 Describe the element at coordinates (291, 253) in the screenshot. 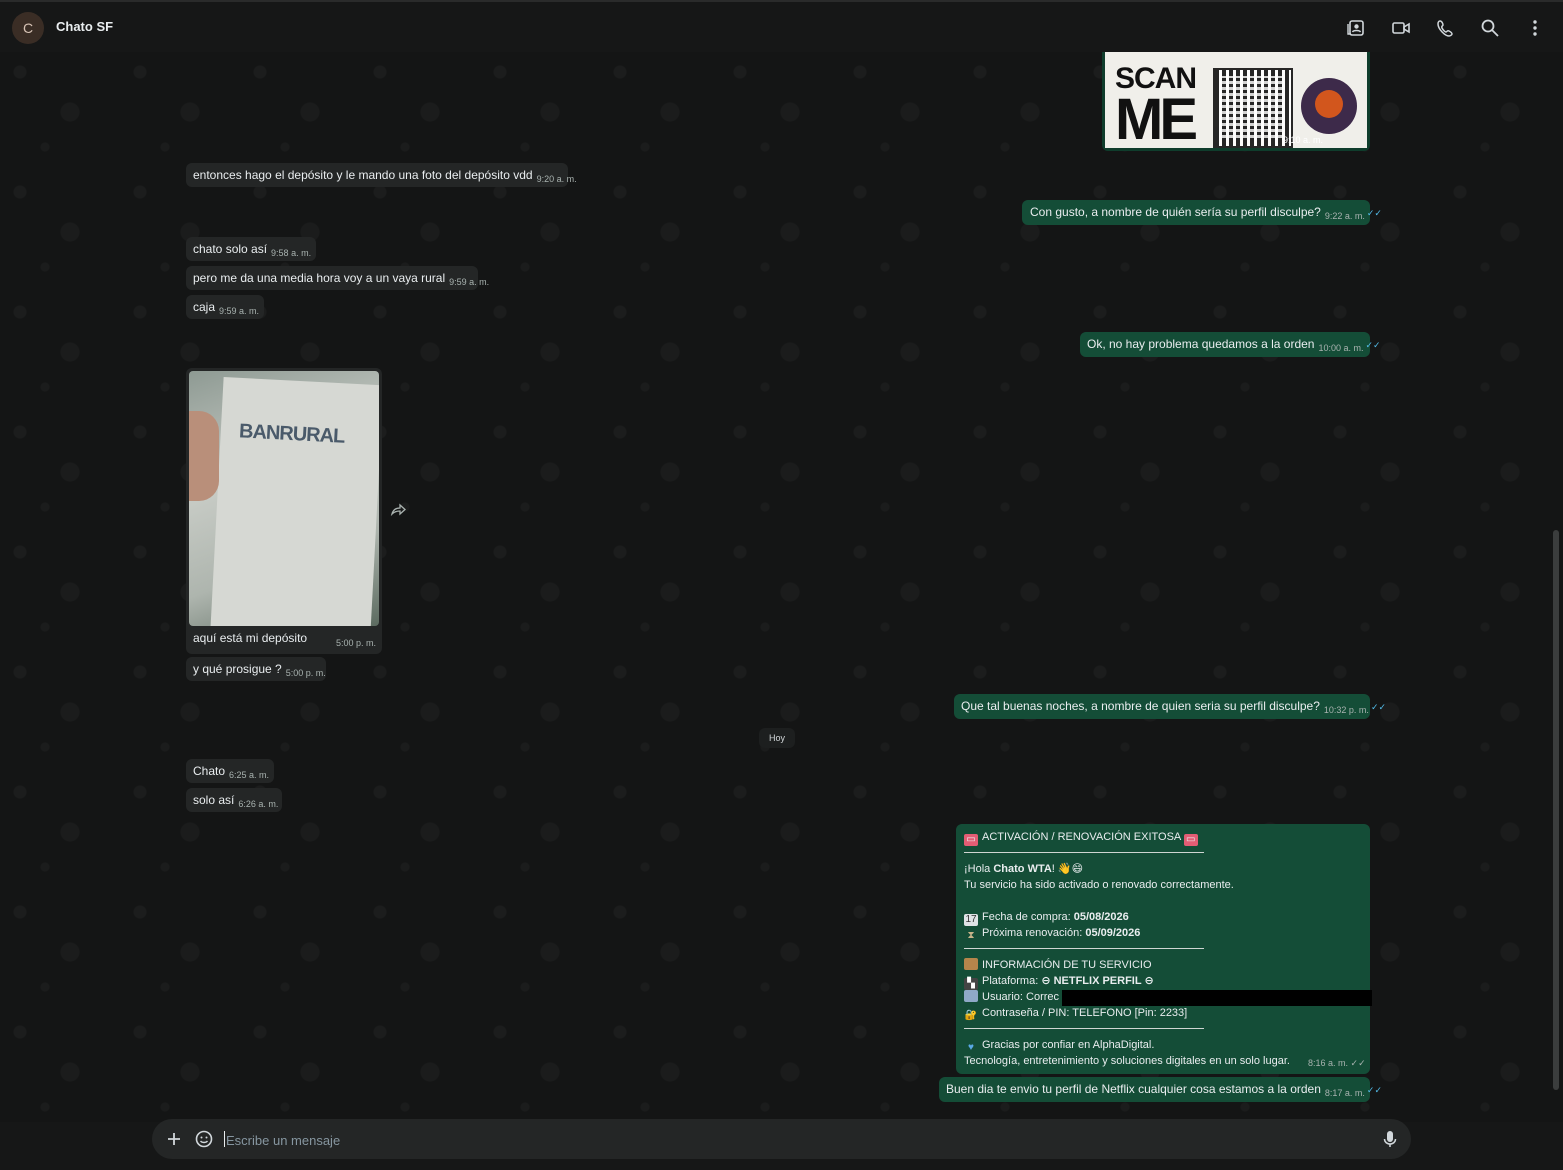

I see `message-time: 9:58 a. m.` at that location.